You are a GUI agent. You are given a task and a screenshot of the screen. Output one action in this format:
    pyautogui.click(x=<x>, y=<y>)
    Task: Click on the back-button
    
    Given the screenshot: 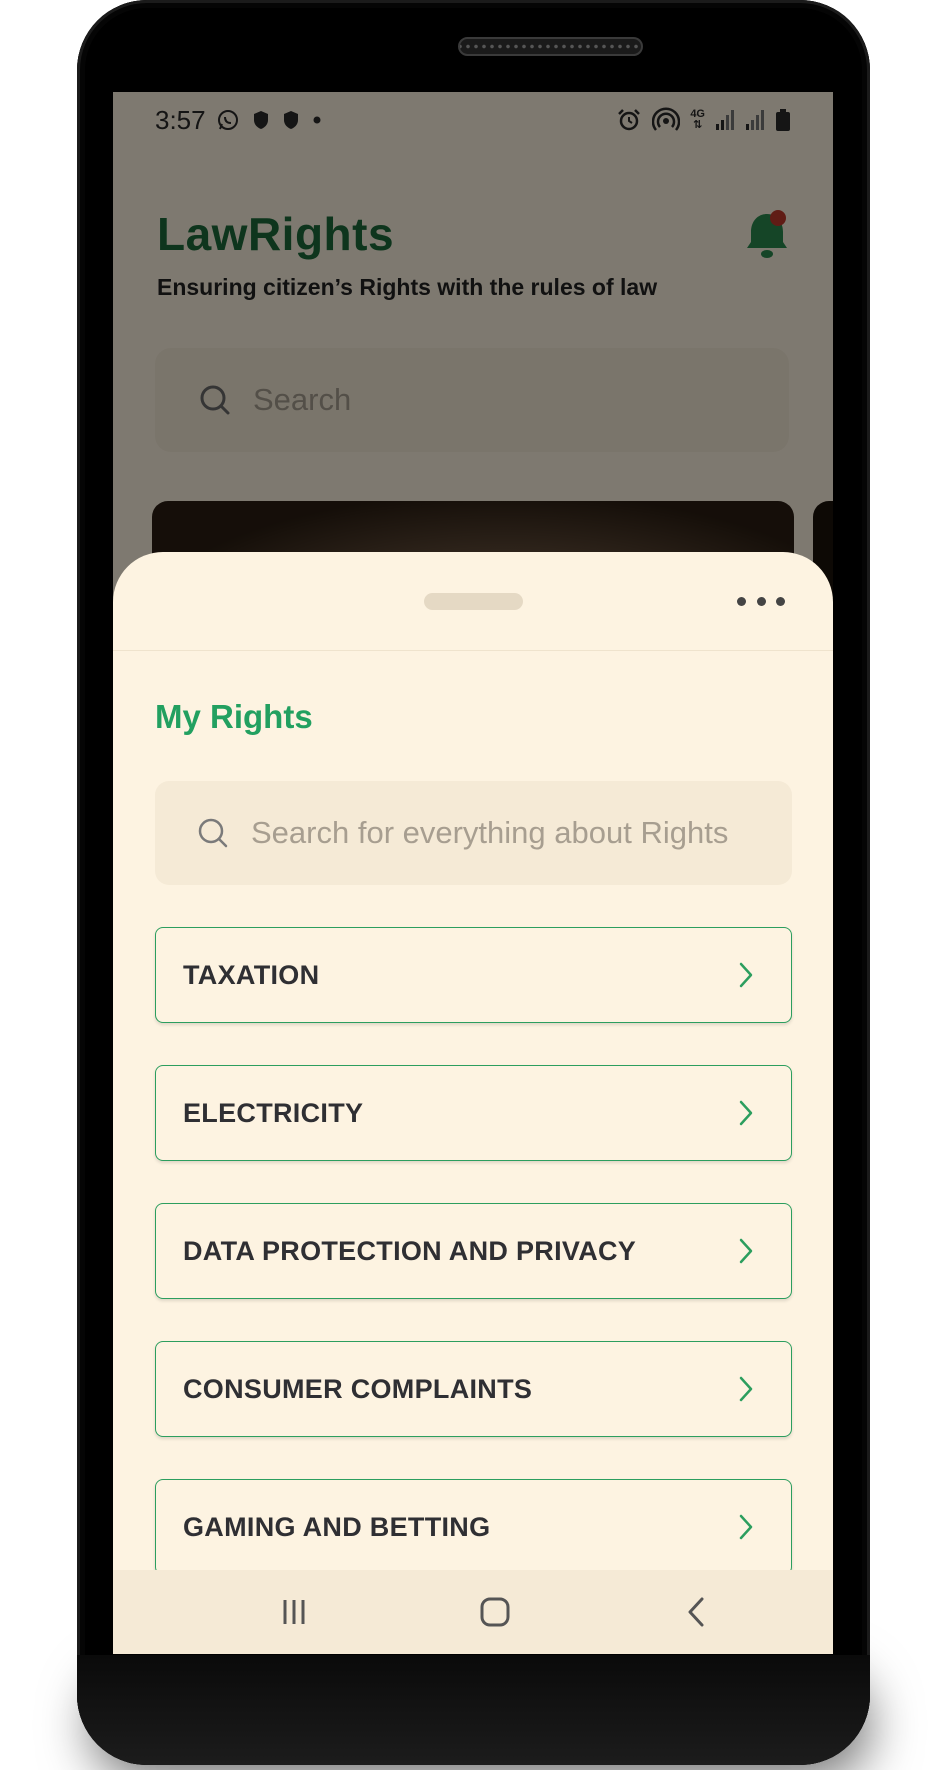 What is the action you would take?
    pyautogui.click(x=696, y=1612)
    